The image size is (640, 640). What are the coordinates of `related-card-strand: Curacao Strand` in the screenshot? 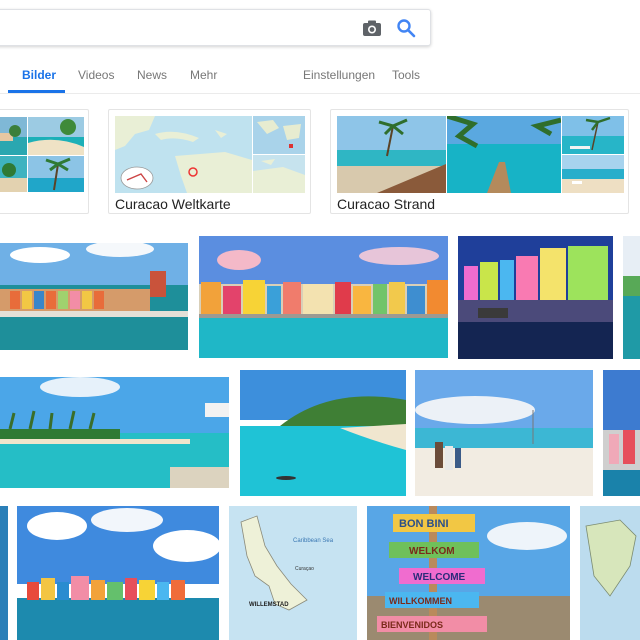 It's located at (479, 161).